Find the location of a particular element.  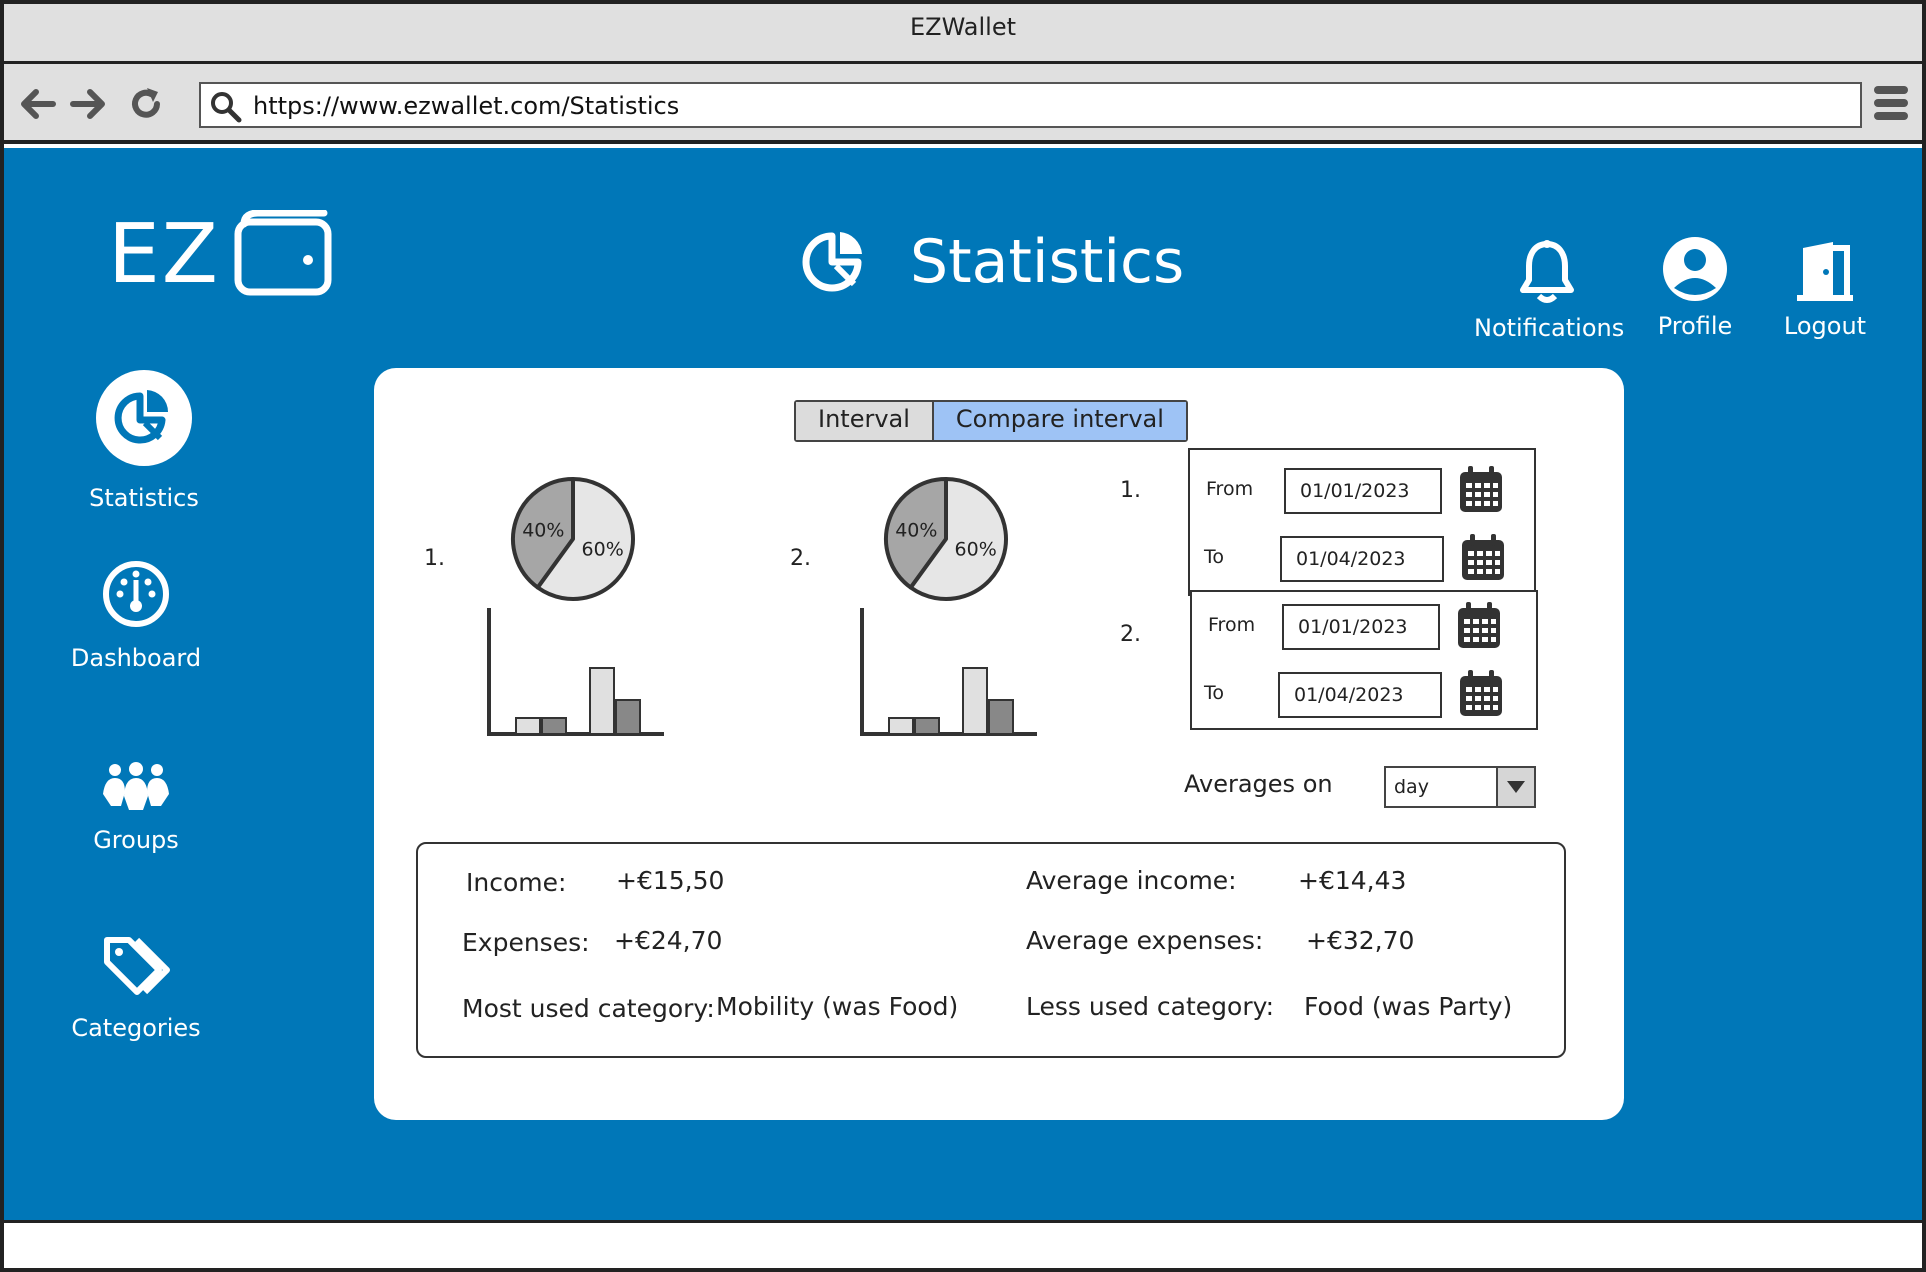

averages-on-label: Averages on is located at coordinates (1258, 784).